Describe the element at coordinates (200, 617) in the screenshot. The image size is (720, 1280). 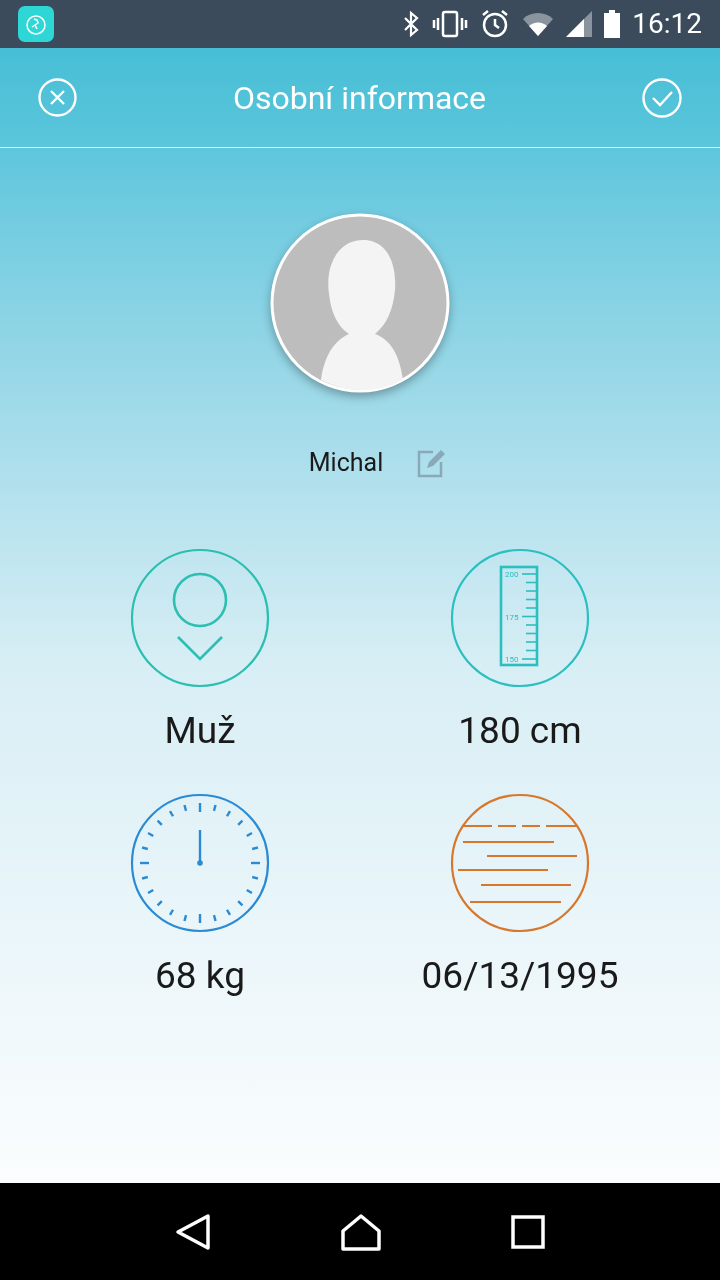
I see `gender-icon` at that location.